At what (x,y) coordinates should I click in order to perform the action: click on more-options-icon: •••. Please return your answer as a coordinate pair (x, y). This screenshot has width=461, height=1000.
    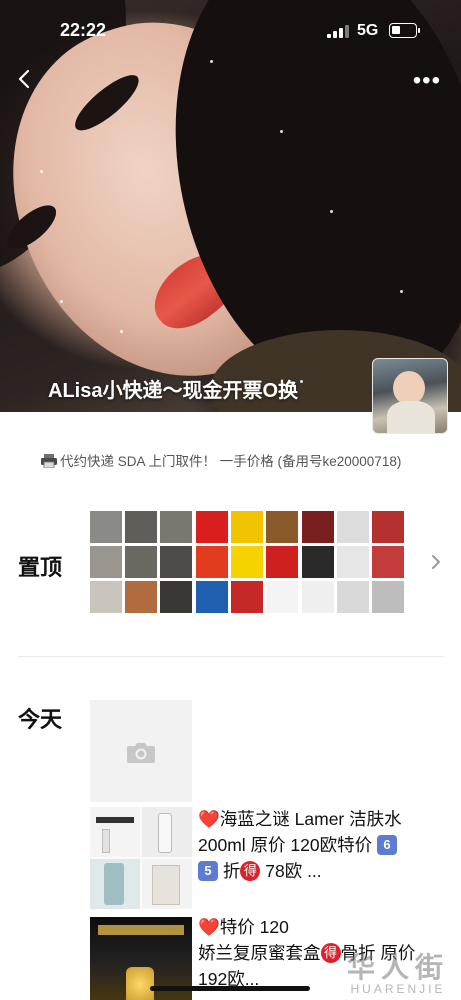
    Looking at the image, I should click on (427, 81).